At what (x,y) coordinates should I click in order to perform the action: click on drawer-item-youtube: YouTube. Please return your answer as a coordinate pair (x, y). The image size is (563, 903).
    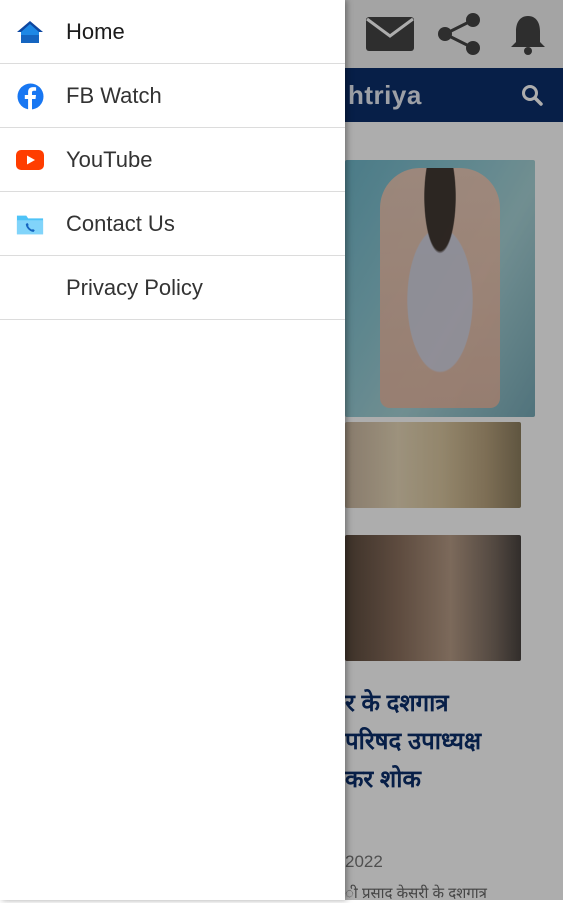
    Looking at the image, I should click on (172, 160).